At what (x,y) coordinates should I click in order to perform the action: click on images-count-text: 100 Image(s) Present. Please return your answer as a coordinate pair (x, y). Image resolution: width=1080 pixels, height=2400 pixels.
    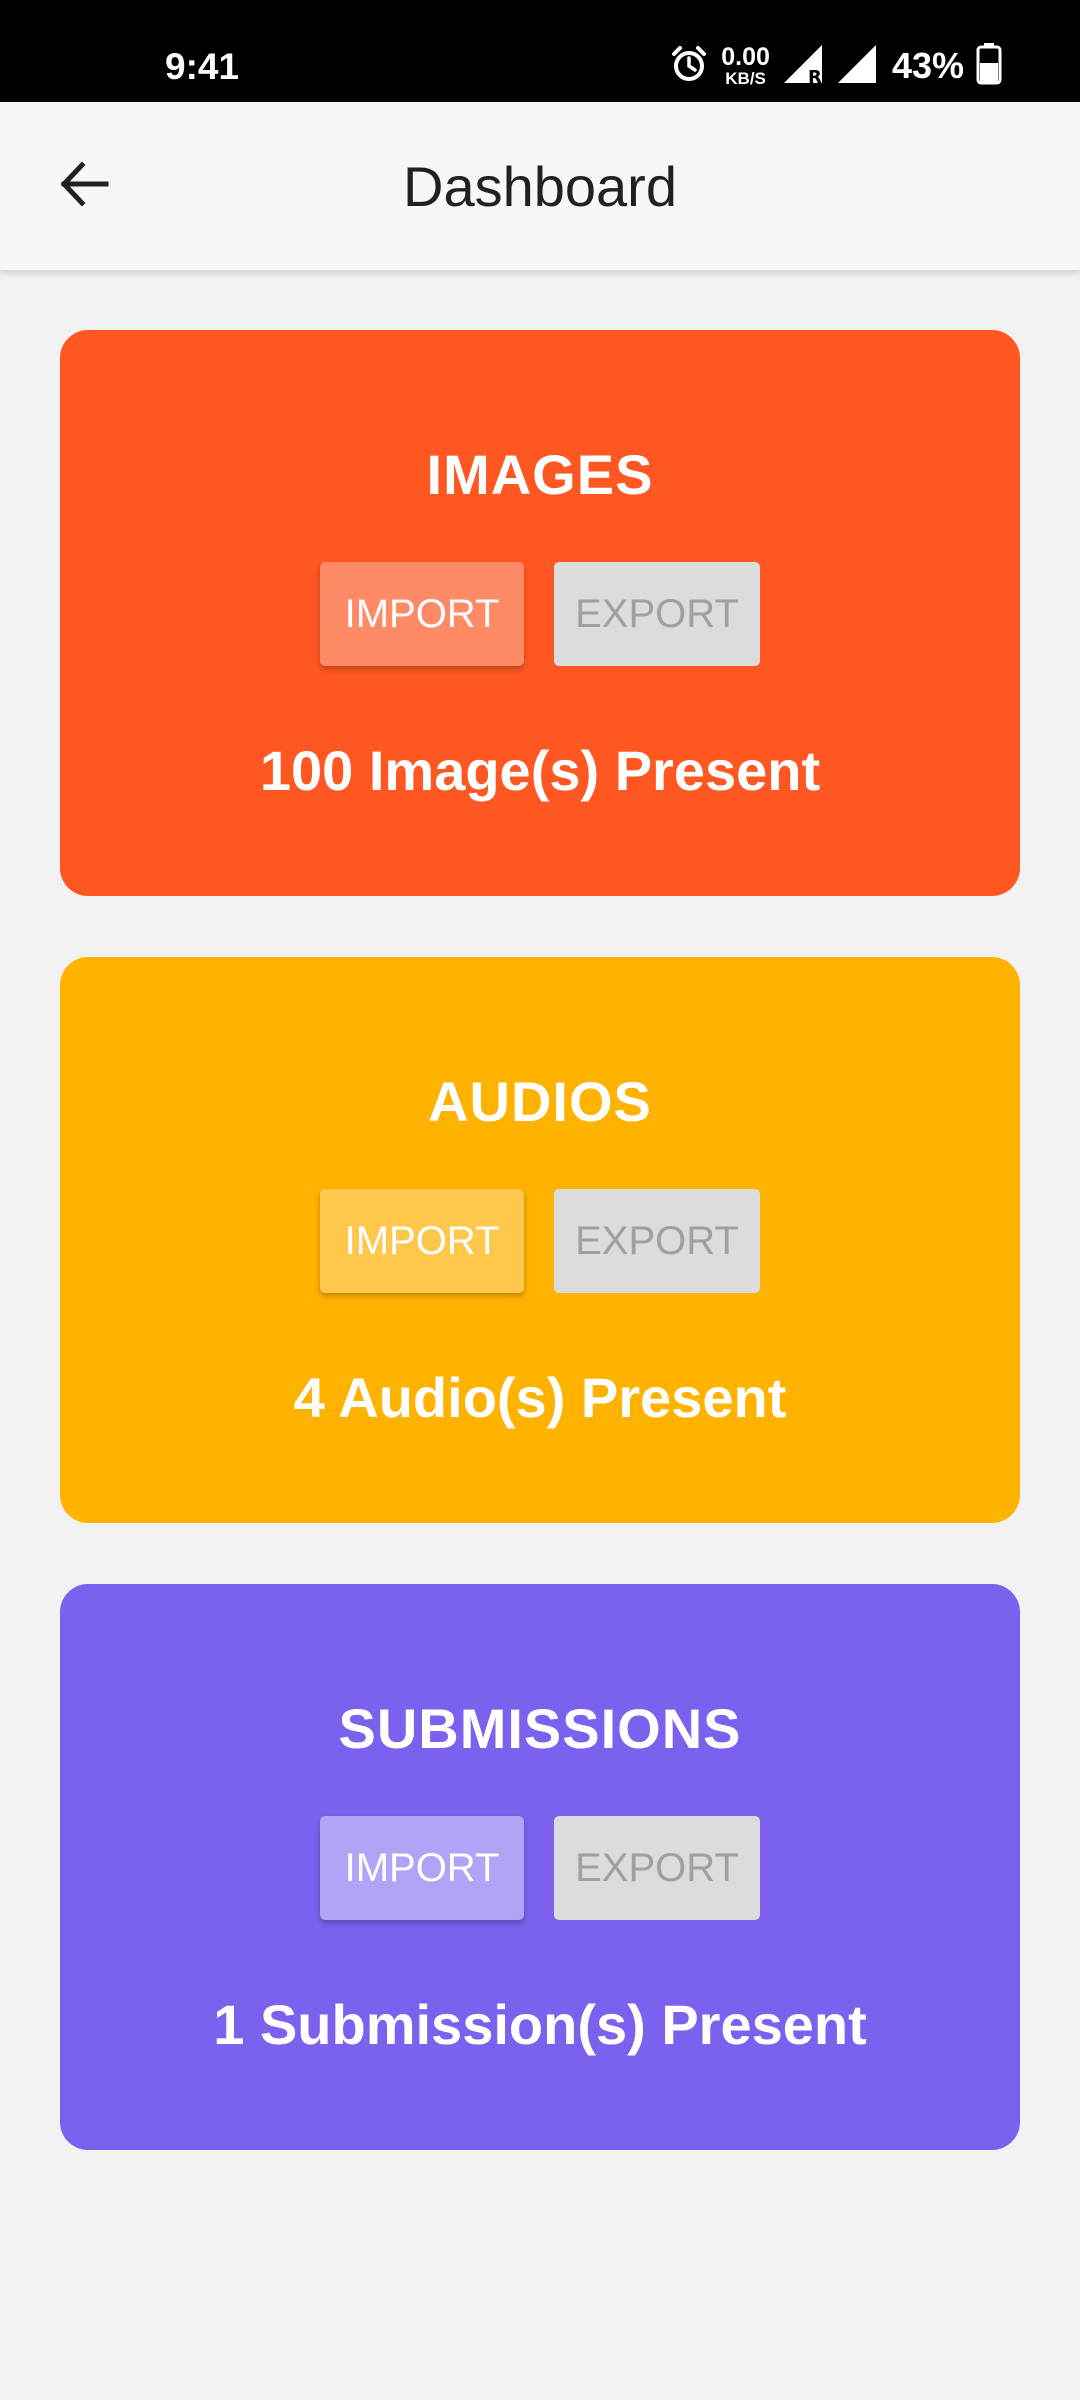
    Looking at the image, I should click on (540, 770).